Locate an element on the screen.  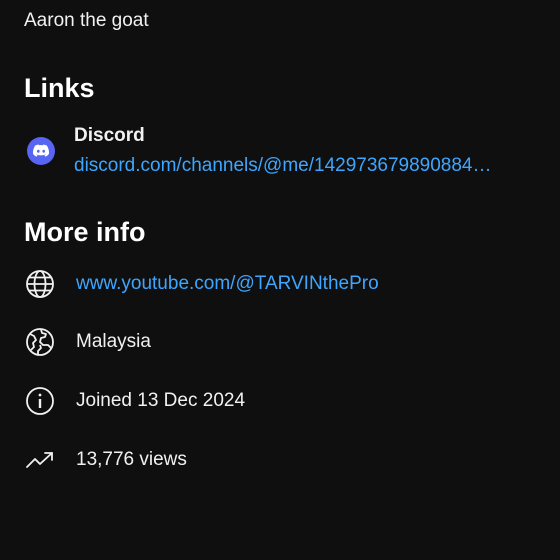
info-row-views: 13,776 views is located at coordinates (280, 460).